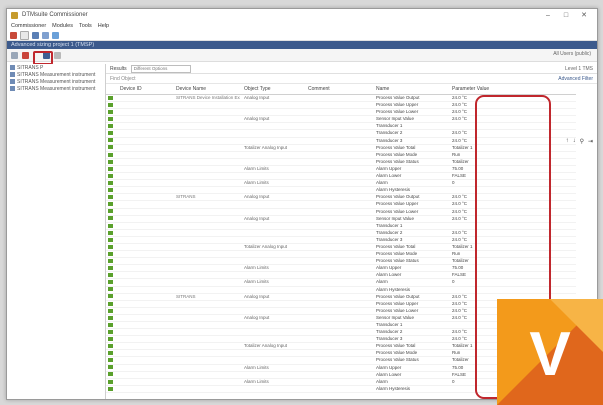 The height and width of the screenshot is (405, 603). I want to click on find-object-input: Find Object, so click(123, 79).